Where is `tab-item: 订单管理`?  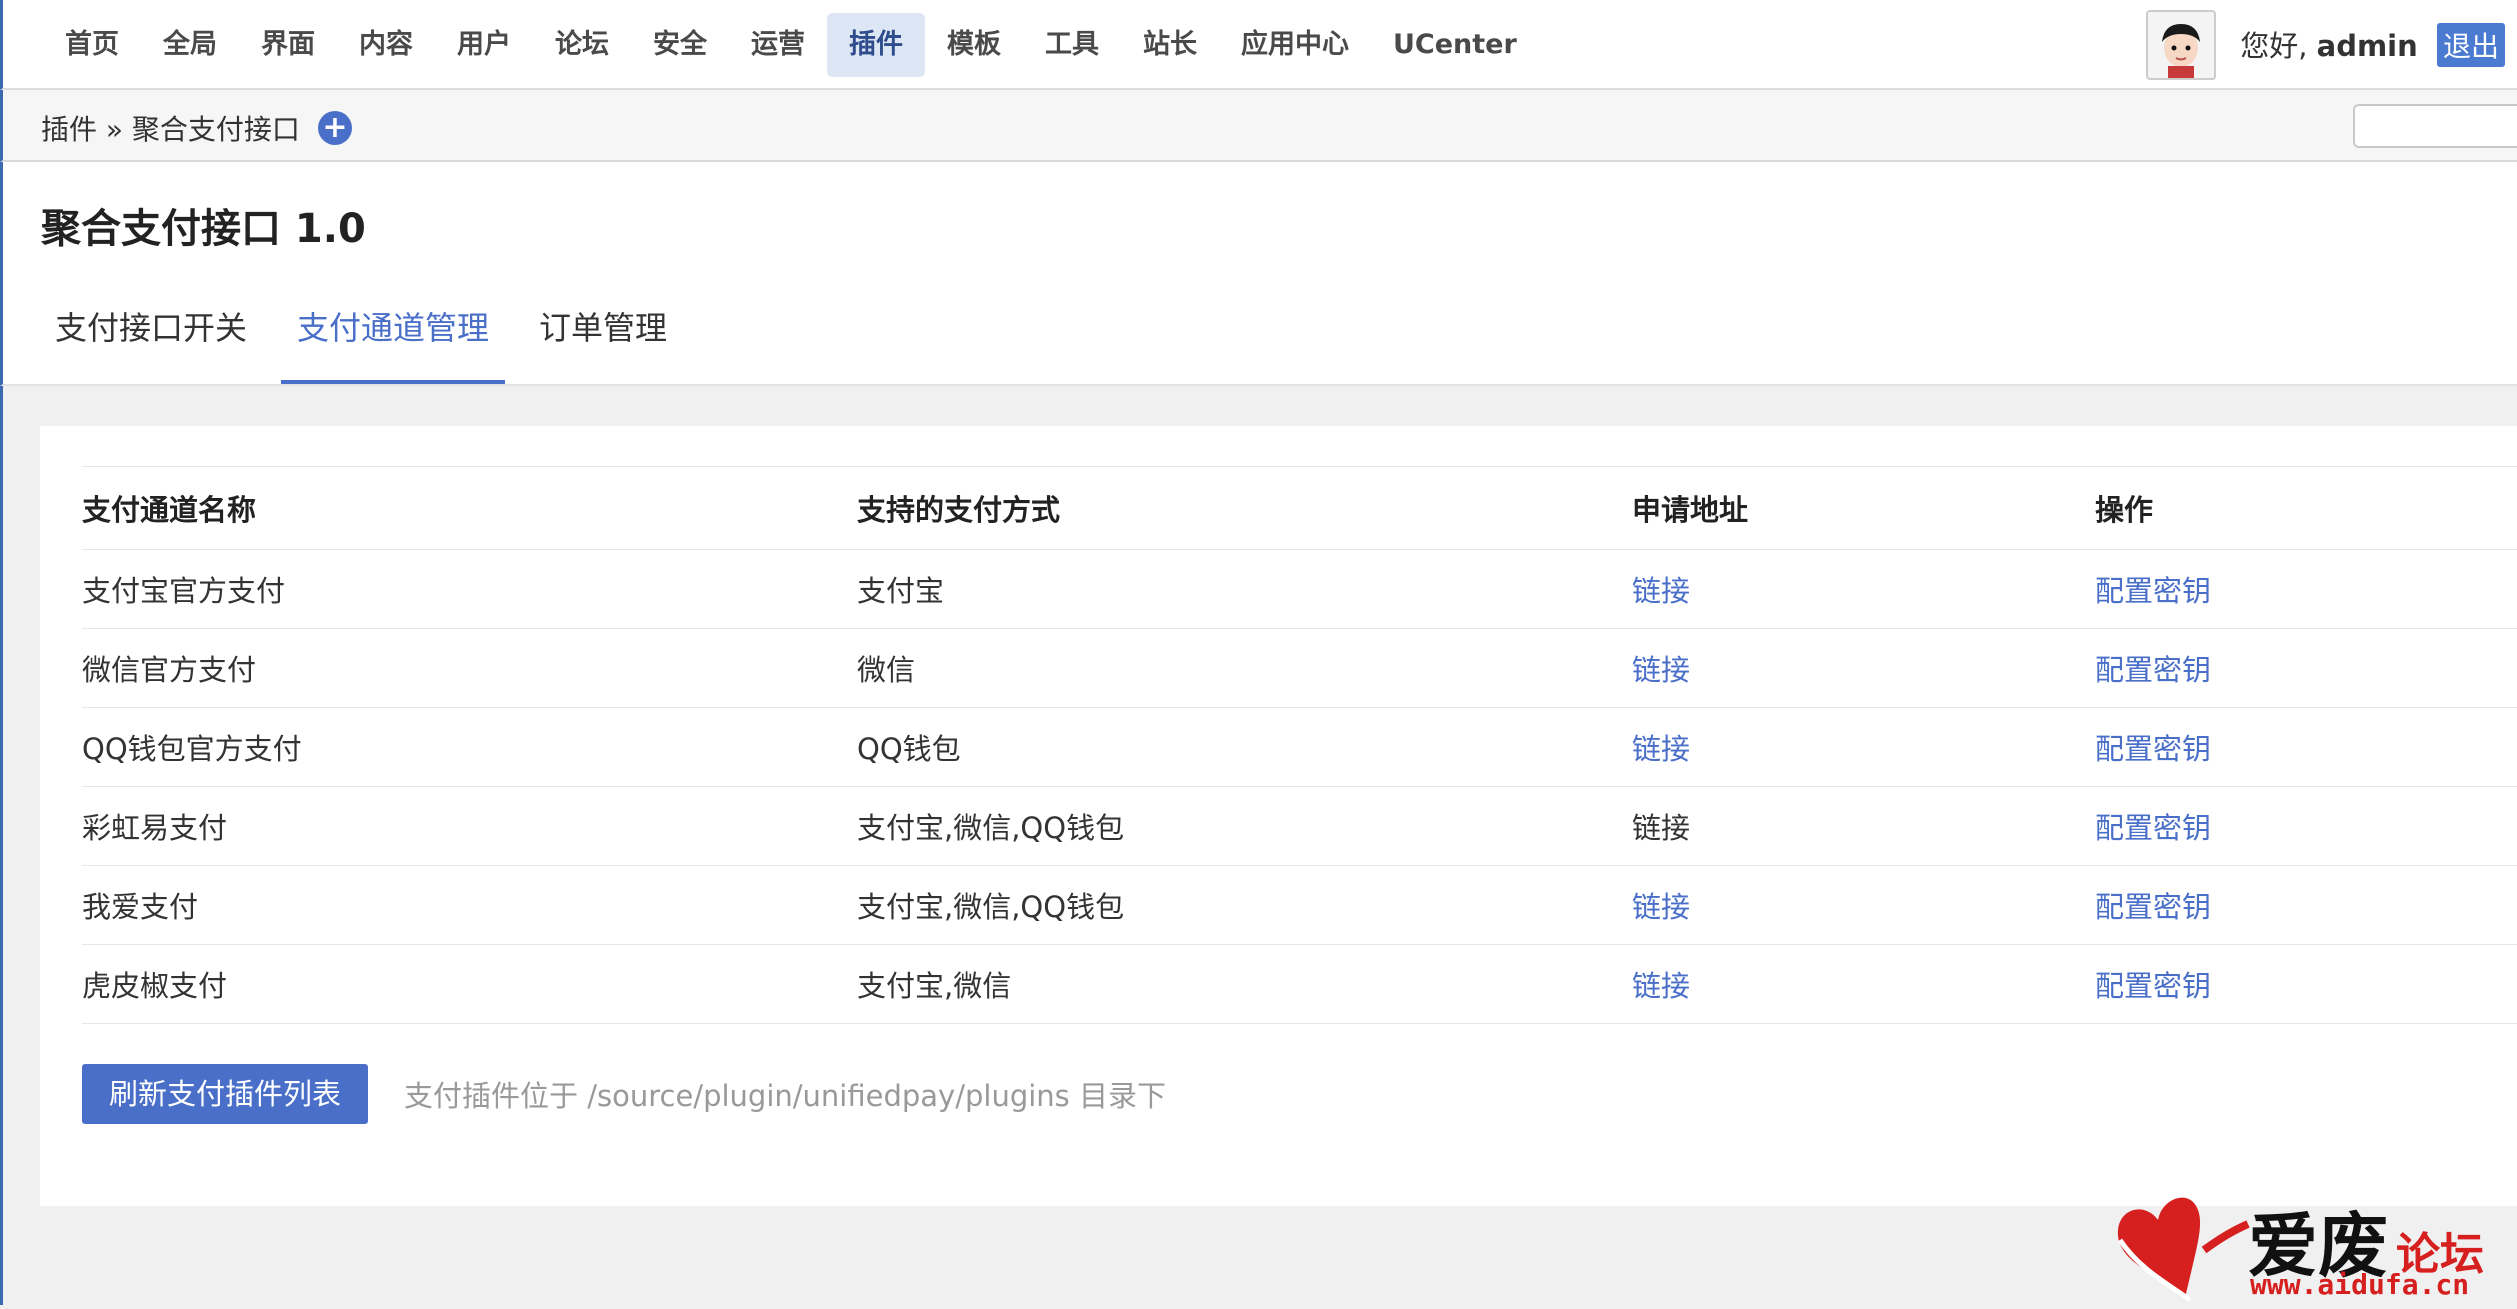
tab-item: 订单管理 is located at coordinates (603, 340).